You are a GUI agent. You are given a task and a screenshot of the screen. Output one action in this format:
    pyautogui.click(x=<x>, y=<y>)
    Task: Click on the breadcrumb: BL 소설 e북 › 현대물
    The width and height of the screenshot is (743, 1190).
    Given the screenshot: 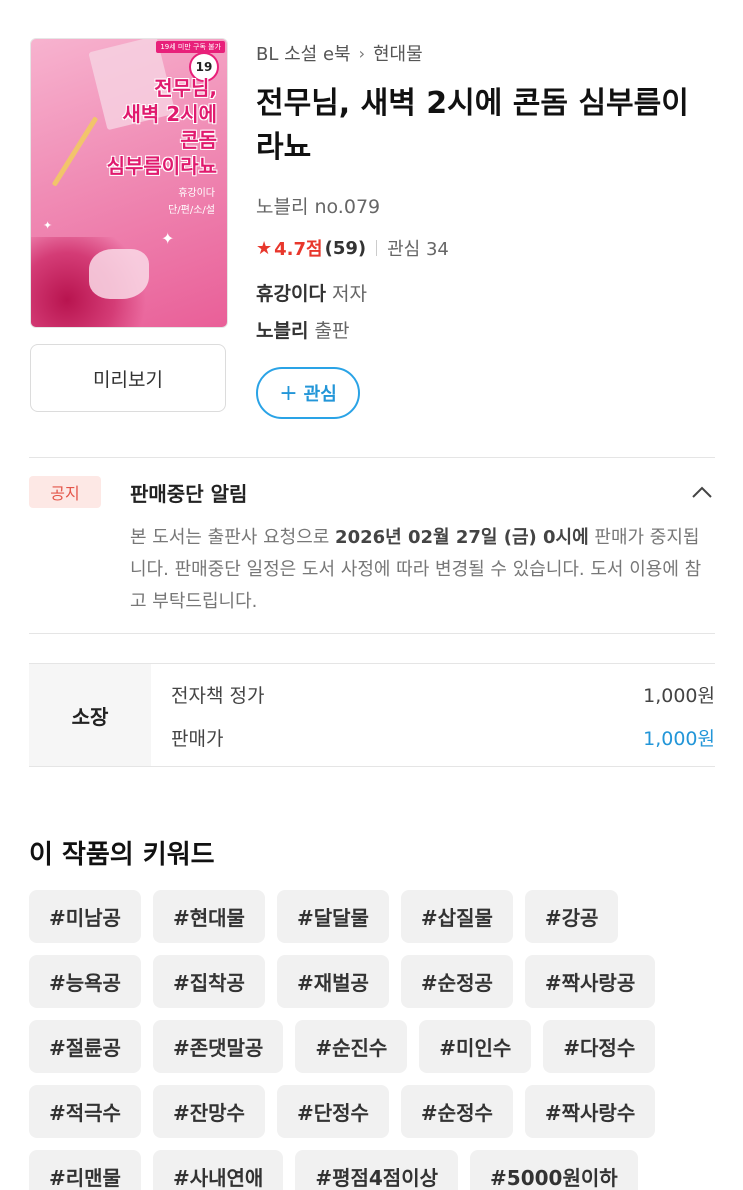 What is the action you would take?
    pyautogui.click(x=339, y=53)
    